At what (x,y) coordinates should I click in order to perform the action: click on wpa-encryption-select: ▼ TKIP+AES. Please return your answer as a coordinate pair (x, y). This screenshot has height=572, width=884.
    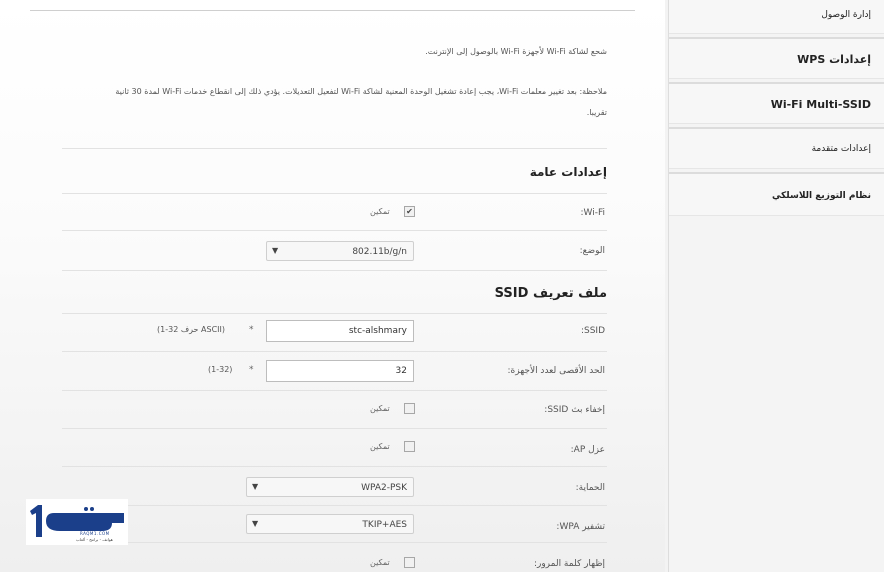
    Looking at the image, I should click on (330, 524).